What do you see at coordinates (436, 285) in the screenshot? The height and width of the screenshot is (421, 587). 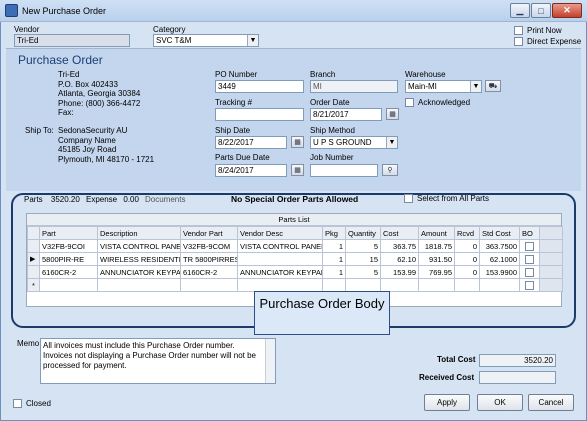 I see `cell-amount` at bounding box center [436, 285].